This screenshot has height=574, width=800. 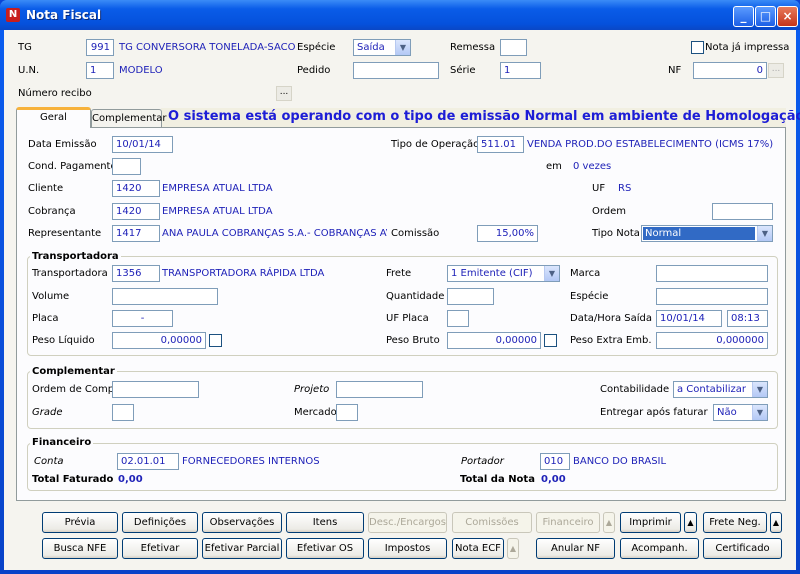 What do you see at coordinates (396, 70) in the screenshot?
I see `pedido-input` at bounding box center [396, 70].